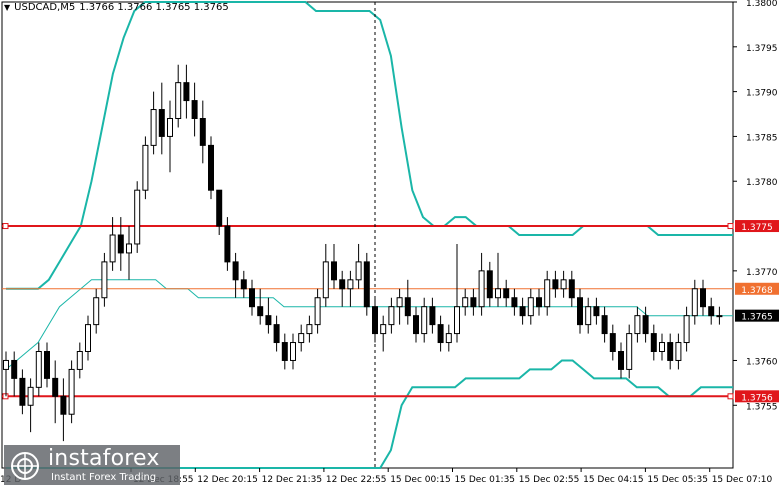 This screenshot has height=489, width=781. What do you see at coordinates (7, 7) in the screenshot?
I see `caret-down-icon: ▼` at bounding box center [7, 7].